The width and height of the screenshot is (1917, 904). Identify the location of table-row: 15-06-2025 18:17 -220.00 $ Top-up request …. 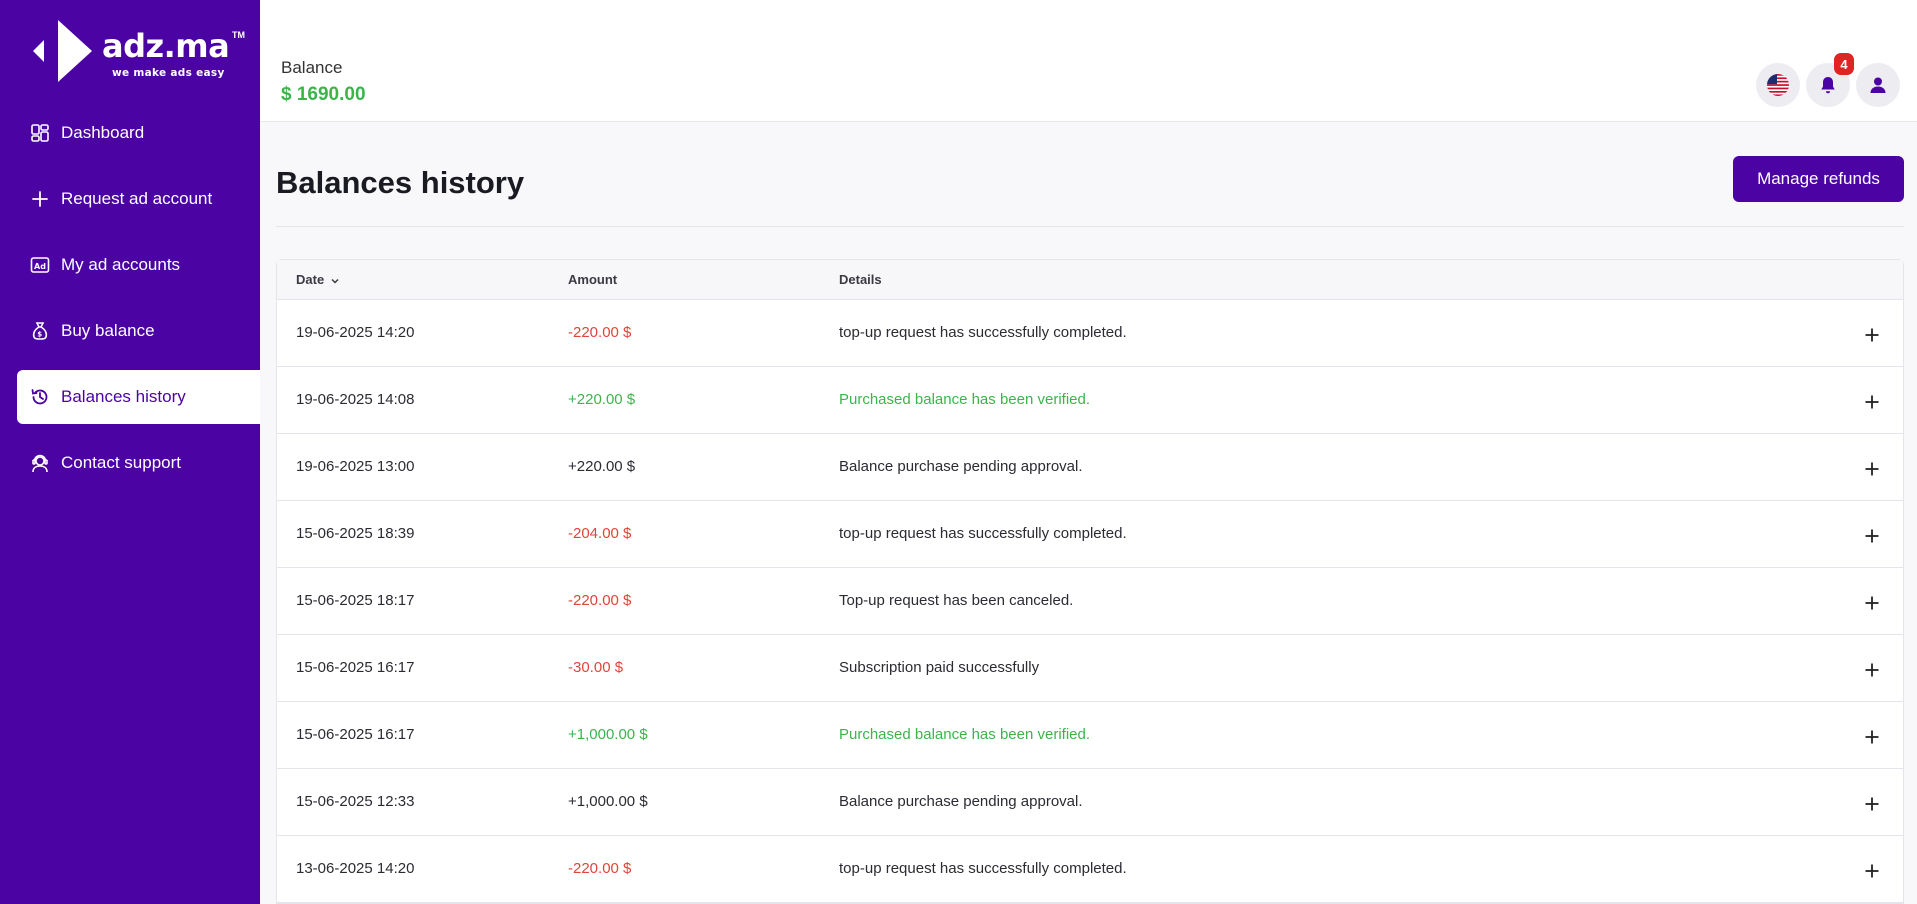
(1090, 601).